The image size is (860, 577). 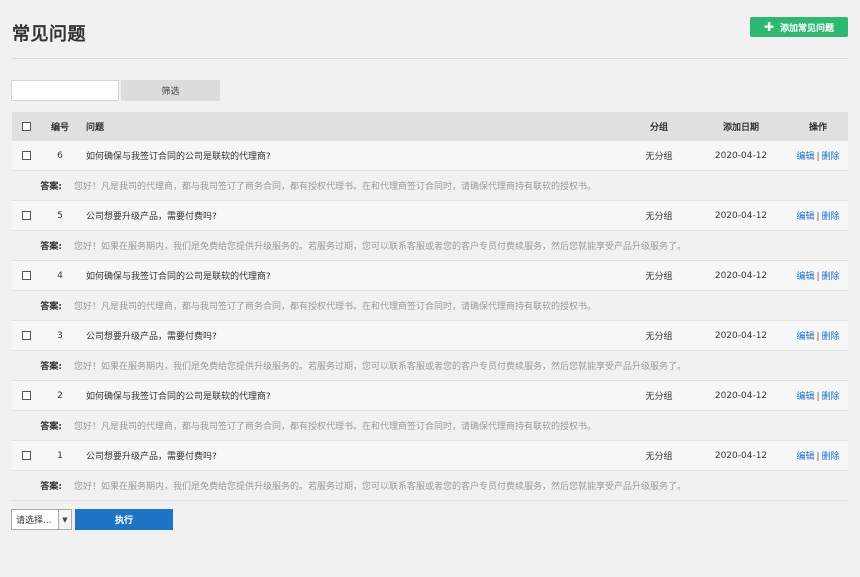 I want to click on execute-button: 执行, so click(x=124, y=519).